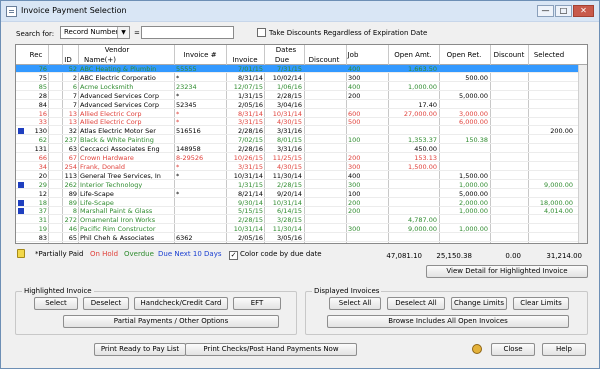 This screenshot has height=369, width=600. What do you see at coordinates (413, 55) in the screenshot?
I see `col-open-amt: Open Amt.` at bounding box center [413, 55].